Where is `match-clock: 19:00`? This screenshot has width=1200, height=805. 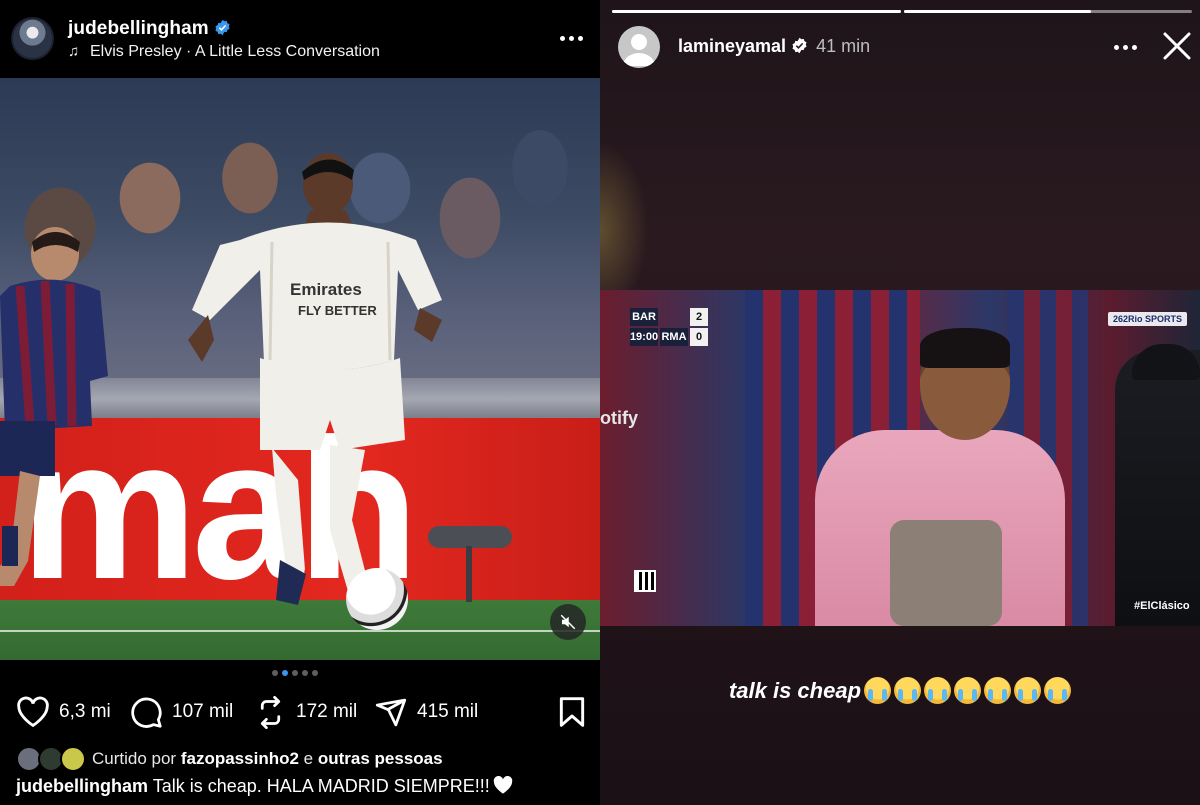 match-clock: 19:00 is located at coordinates (644, 337).